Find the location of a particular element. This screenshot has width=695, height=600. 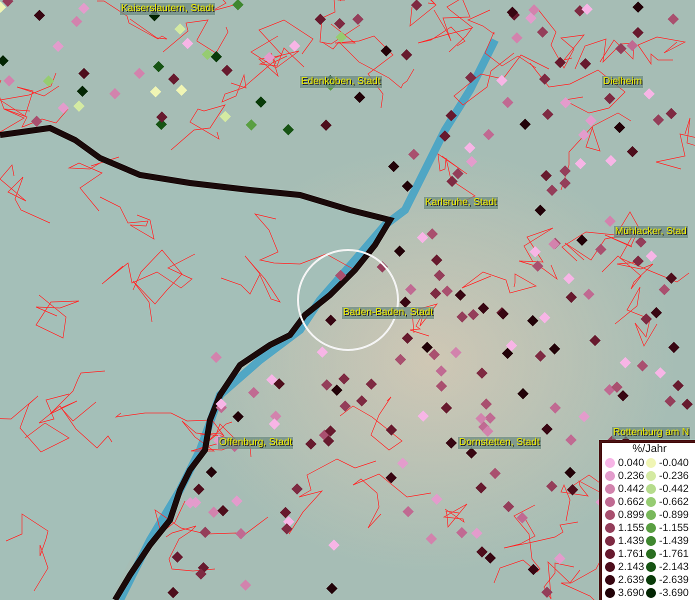

legend-value: 1.761 is located at coordinates (631, 554).